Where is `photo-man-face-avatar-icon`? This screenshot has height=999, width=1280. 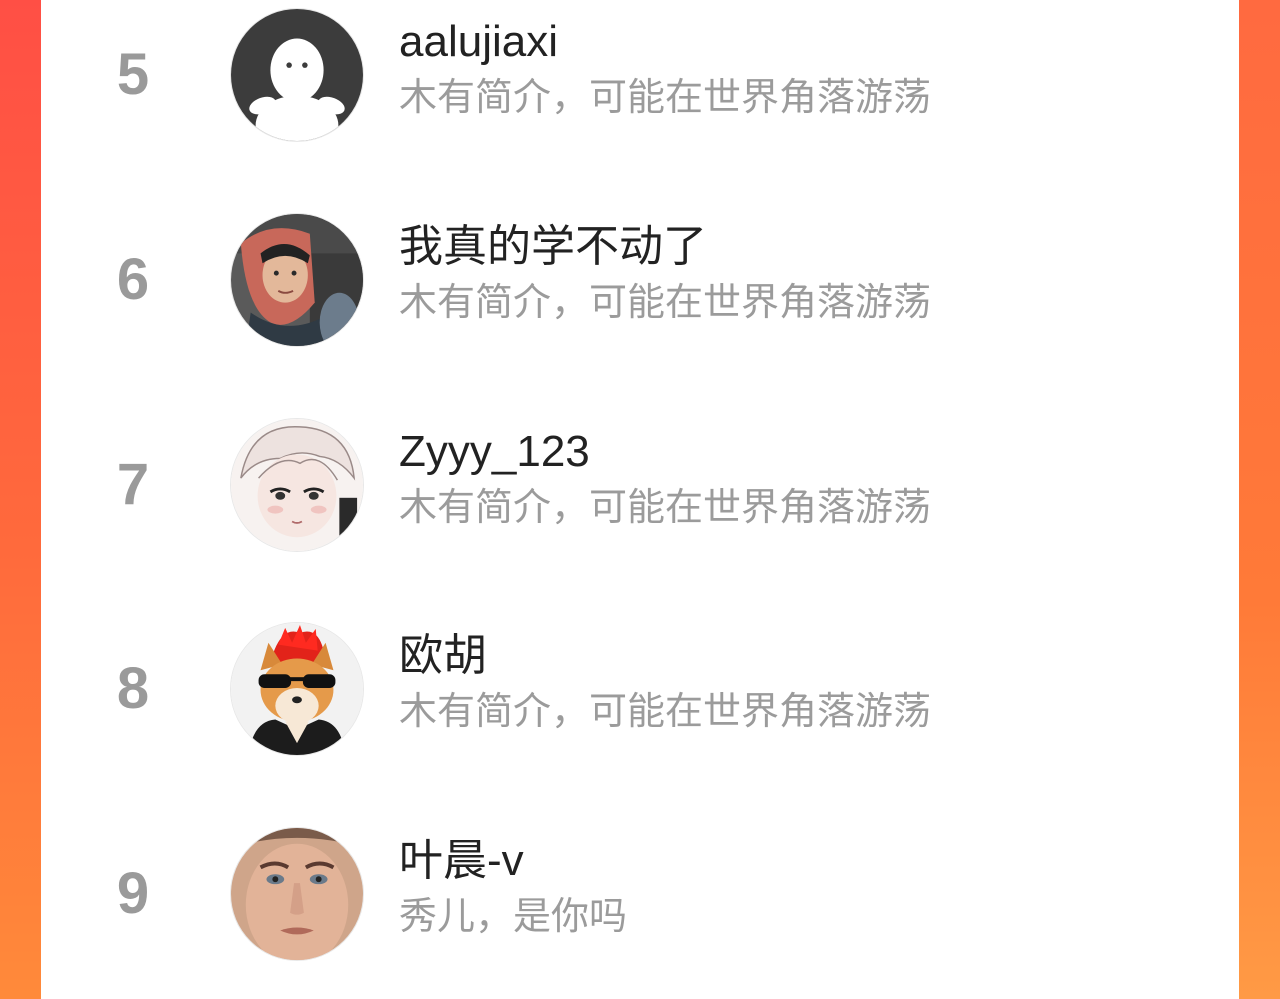 photo-man-face-avatar-icon is located at coordinates (297, 894).